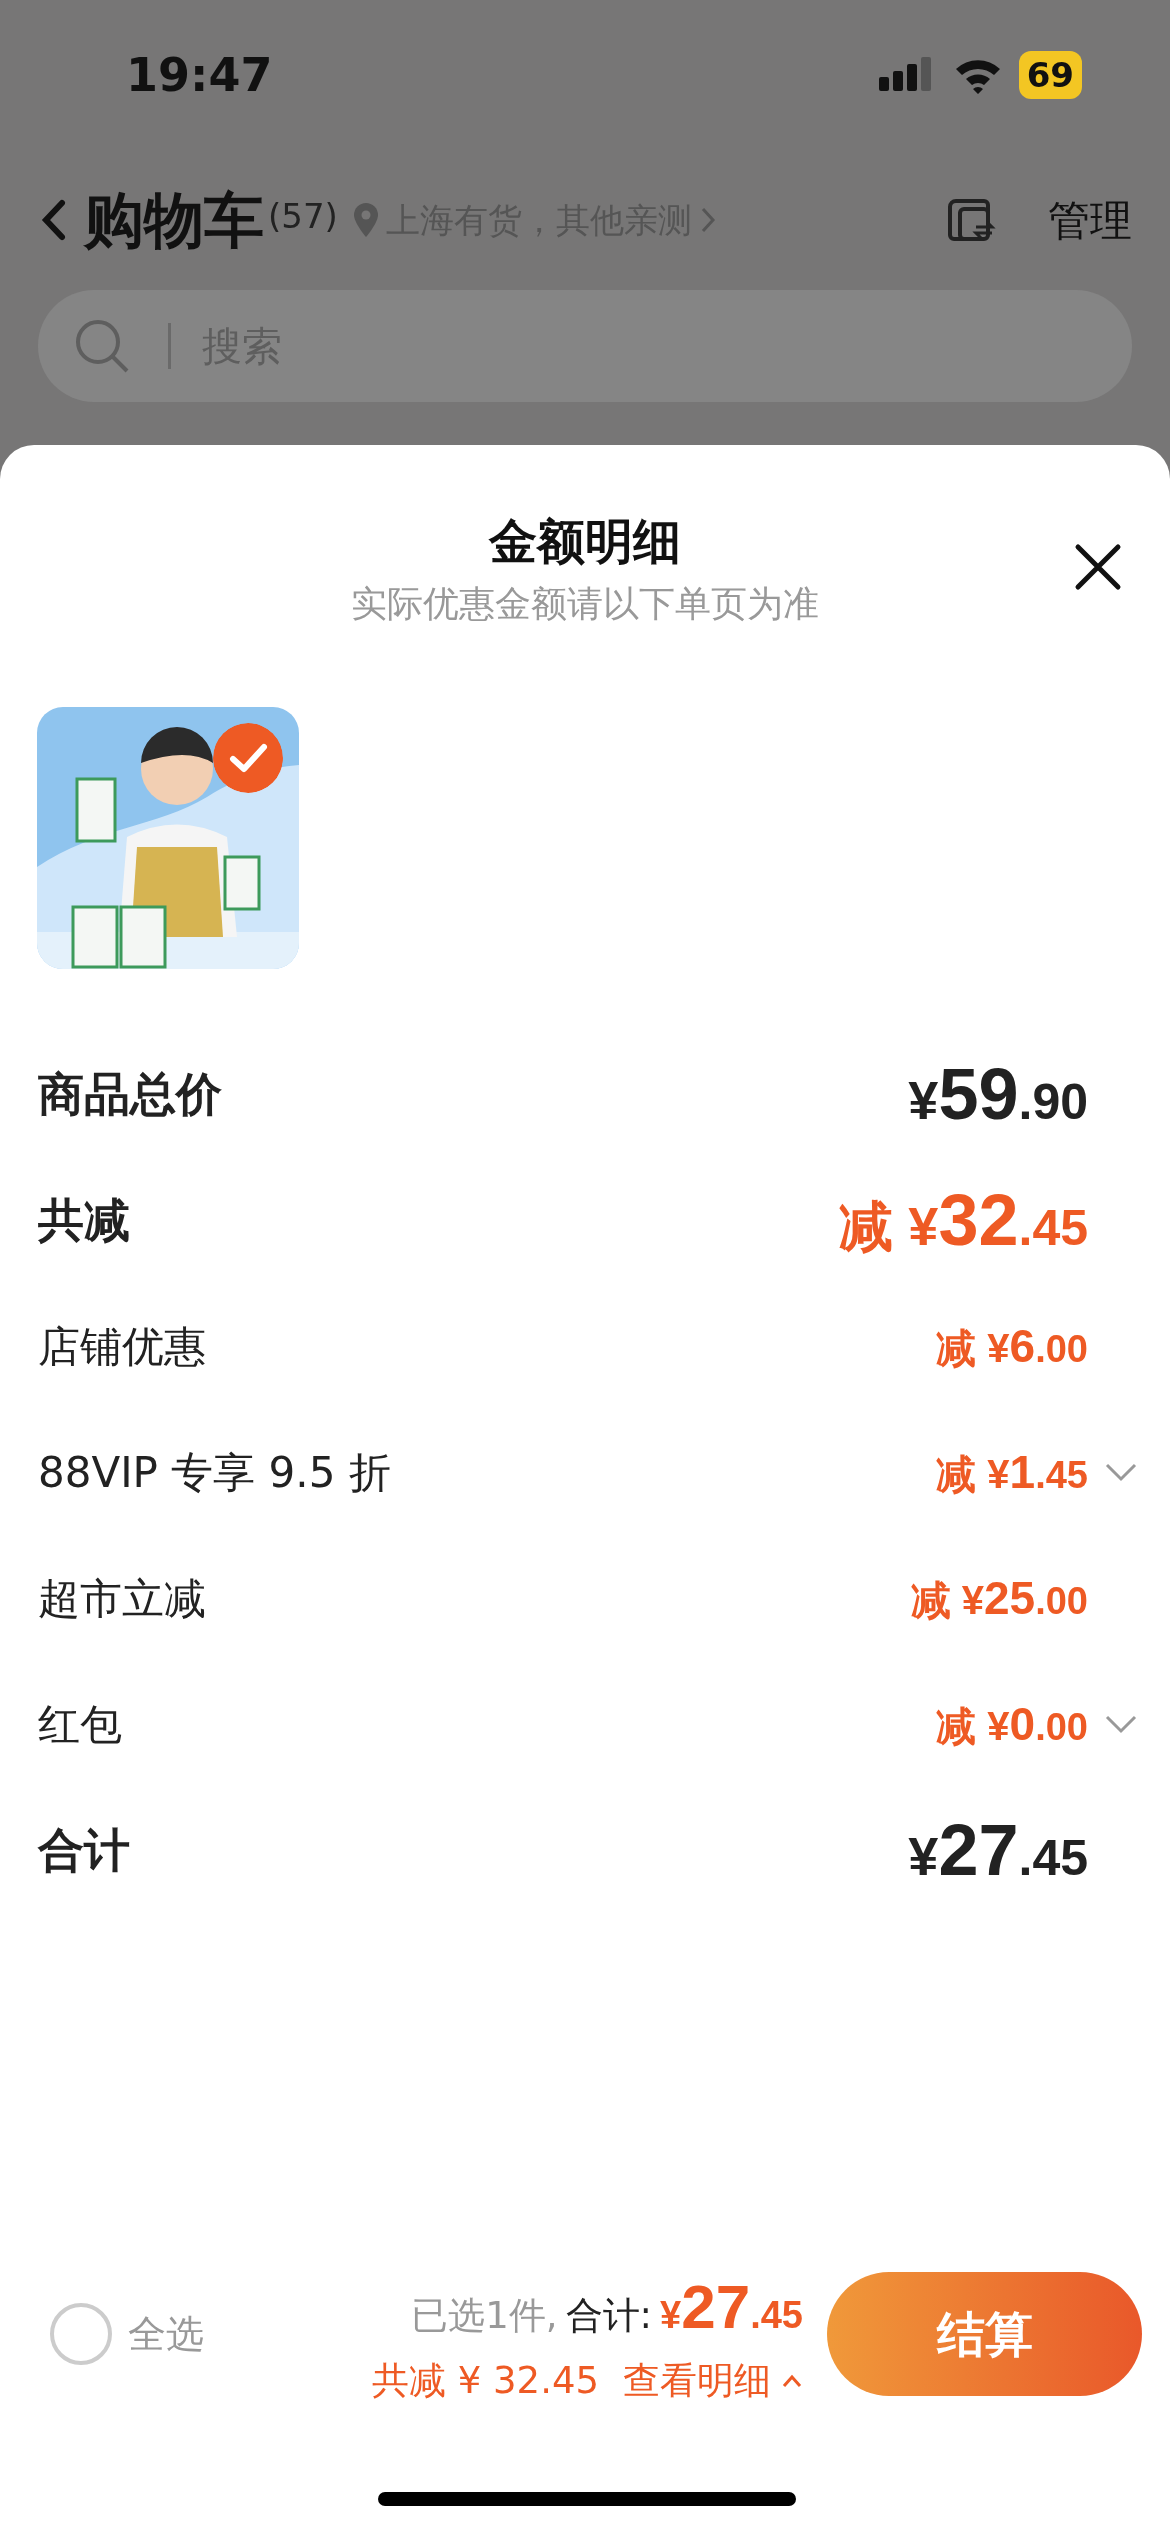 This screenshot has height=2532, width=1170. What do you see at coordinates (122, 1598) in the screenshot?
I see `row-label: 超市立减` at bounding box center [122, 1598].